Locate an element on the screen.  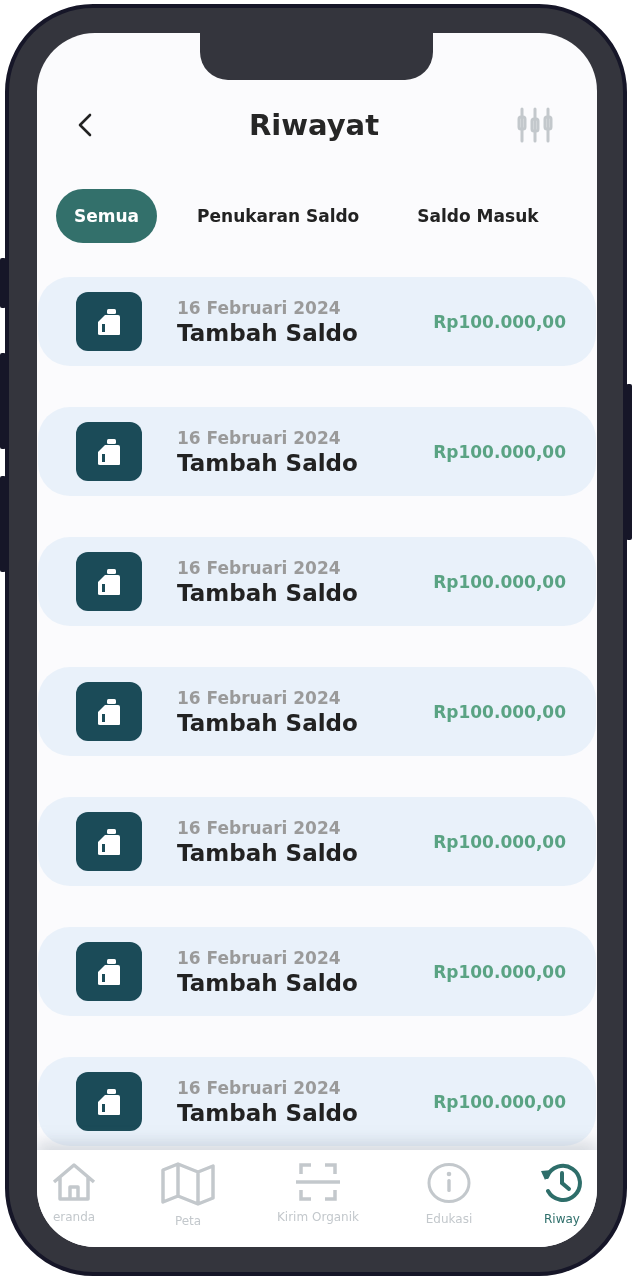
info-icon is located at coordinates (449, 1183).